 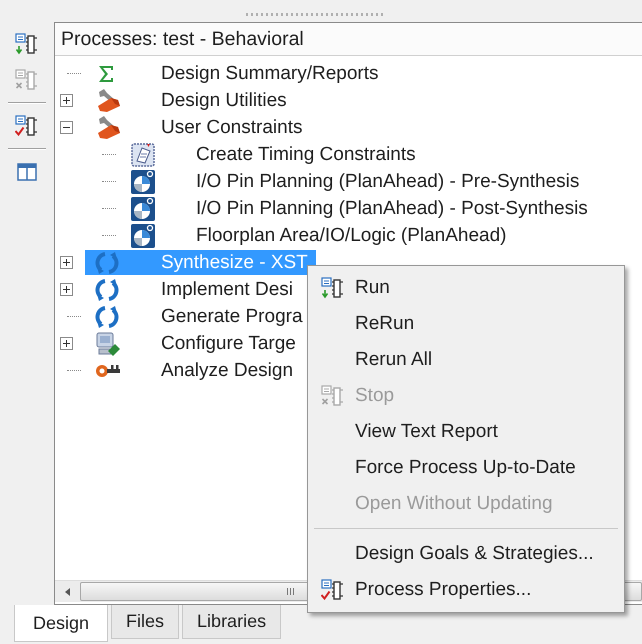 What do you see at coordinates (388, 181) in the screenshot?
I see `tree-item-label: I/O Pin Planning (PlanAhead) - Pre-Synthesis` at bounding box center [388, 181].